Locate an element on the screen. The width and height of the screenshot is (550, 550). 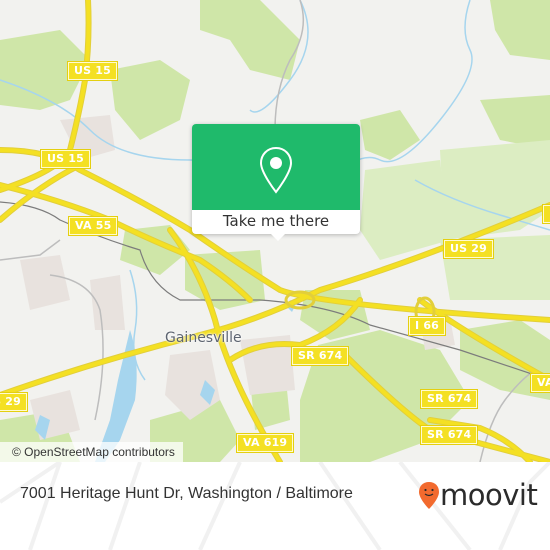
popup-header is located at coordinates (276, 167).